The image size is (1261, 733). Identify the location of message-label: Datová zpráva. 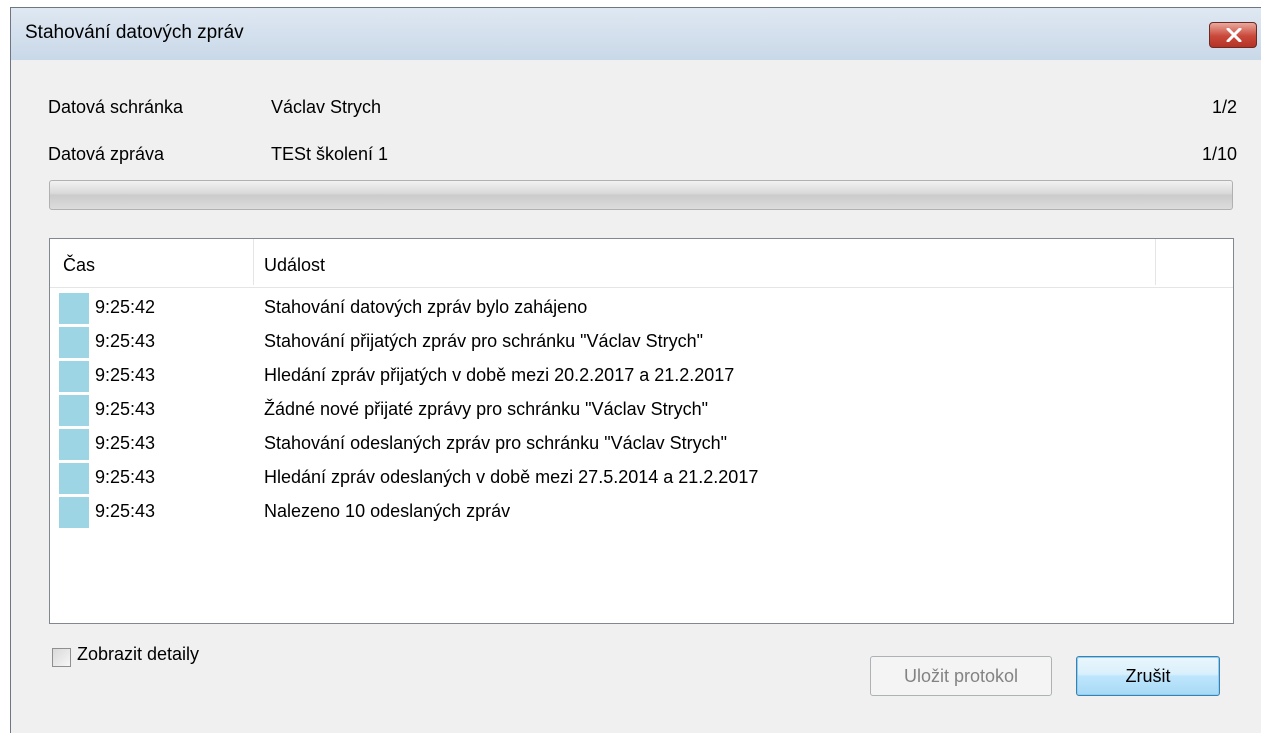
(106, 154).